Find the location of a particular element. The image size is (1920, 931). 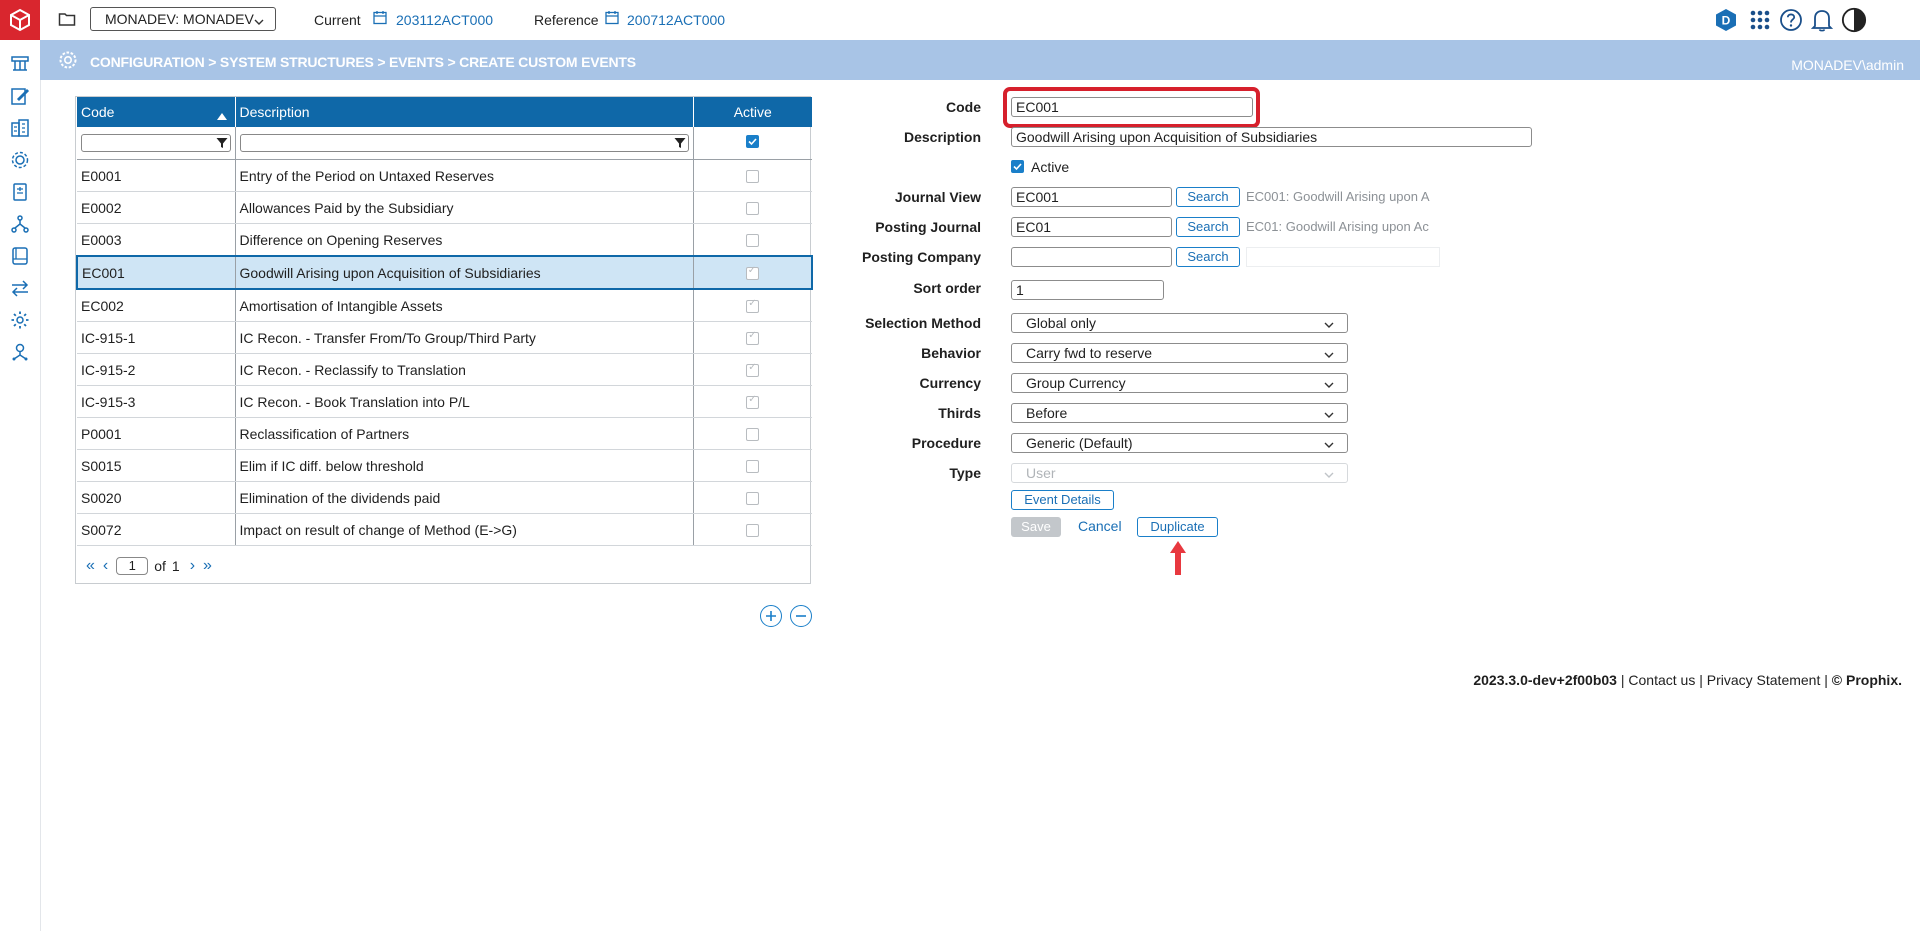

cell-description: Difference on Opening Reserves is located at coordinates (464, 240).